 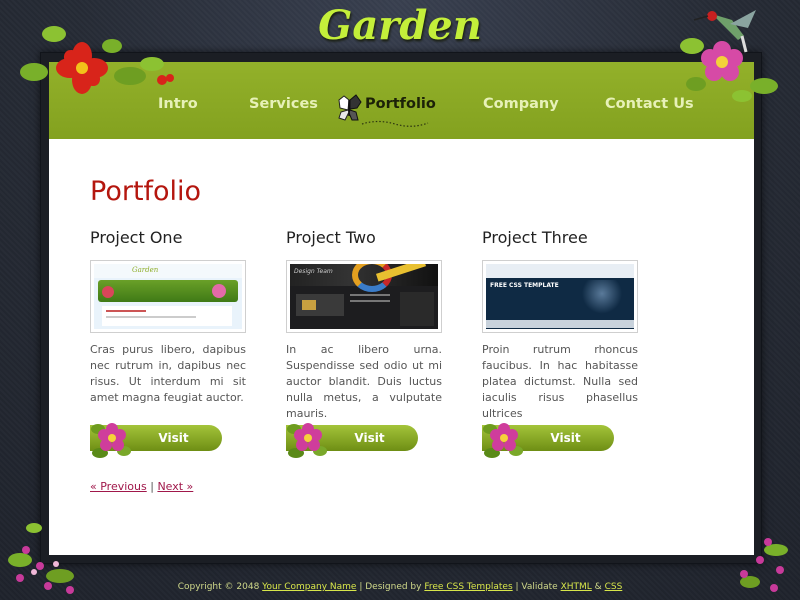 What do you see at coordinates (218, 587) in the screenshot?
I see `footer-copyright: Copyright © 2048` at bounding box center [218, 587].